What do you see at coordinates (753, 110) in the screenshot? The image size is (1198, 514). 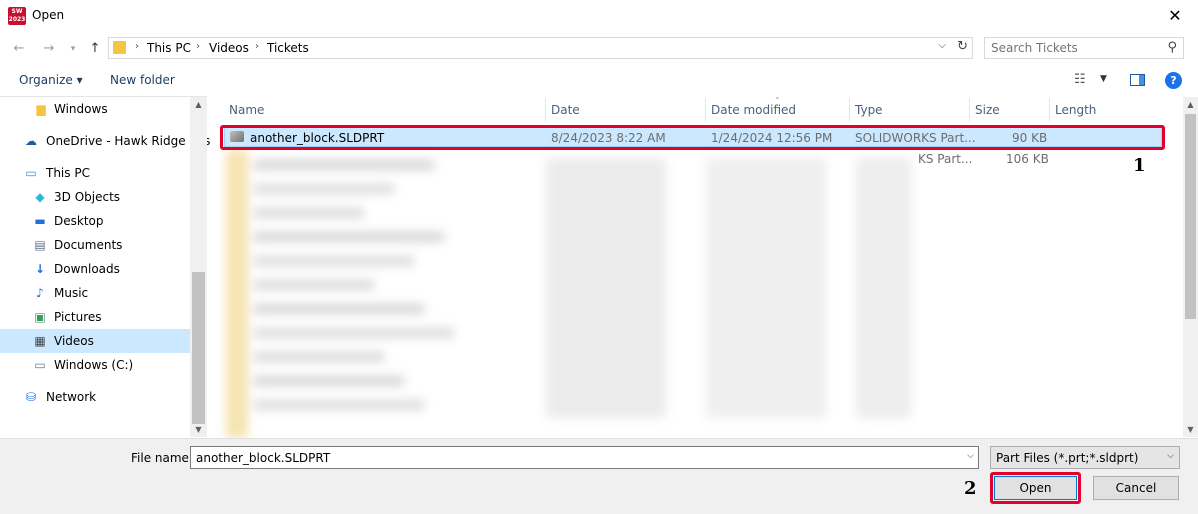 I see `column-header-date-modified: Date modified` at bounding box center [753, 110].